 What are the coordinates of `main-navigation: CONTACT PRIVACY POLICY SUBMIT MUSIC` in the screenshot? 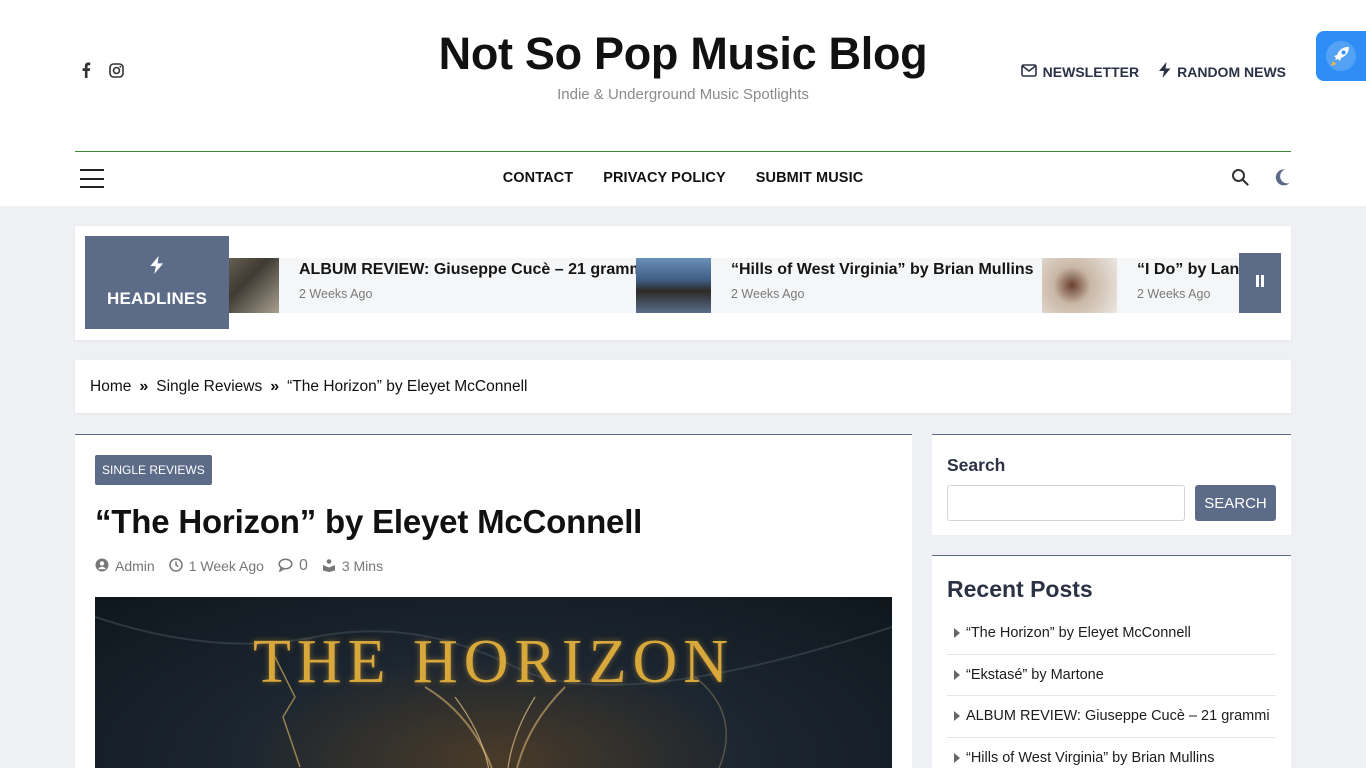 It's located at (683, 178).